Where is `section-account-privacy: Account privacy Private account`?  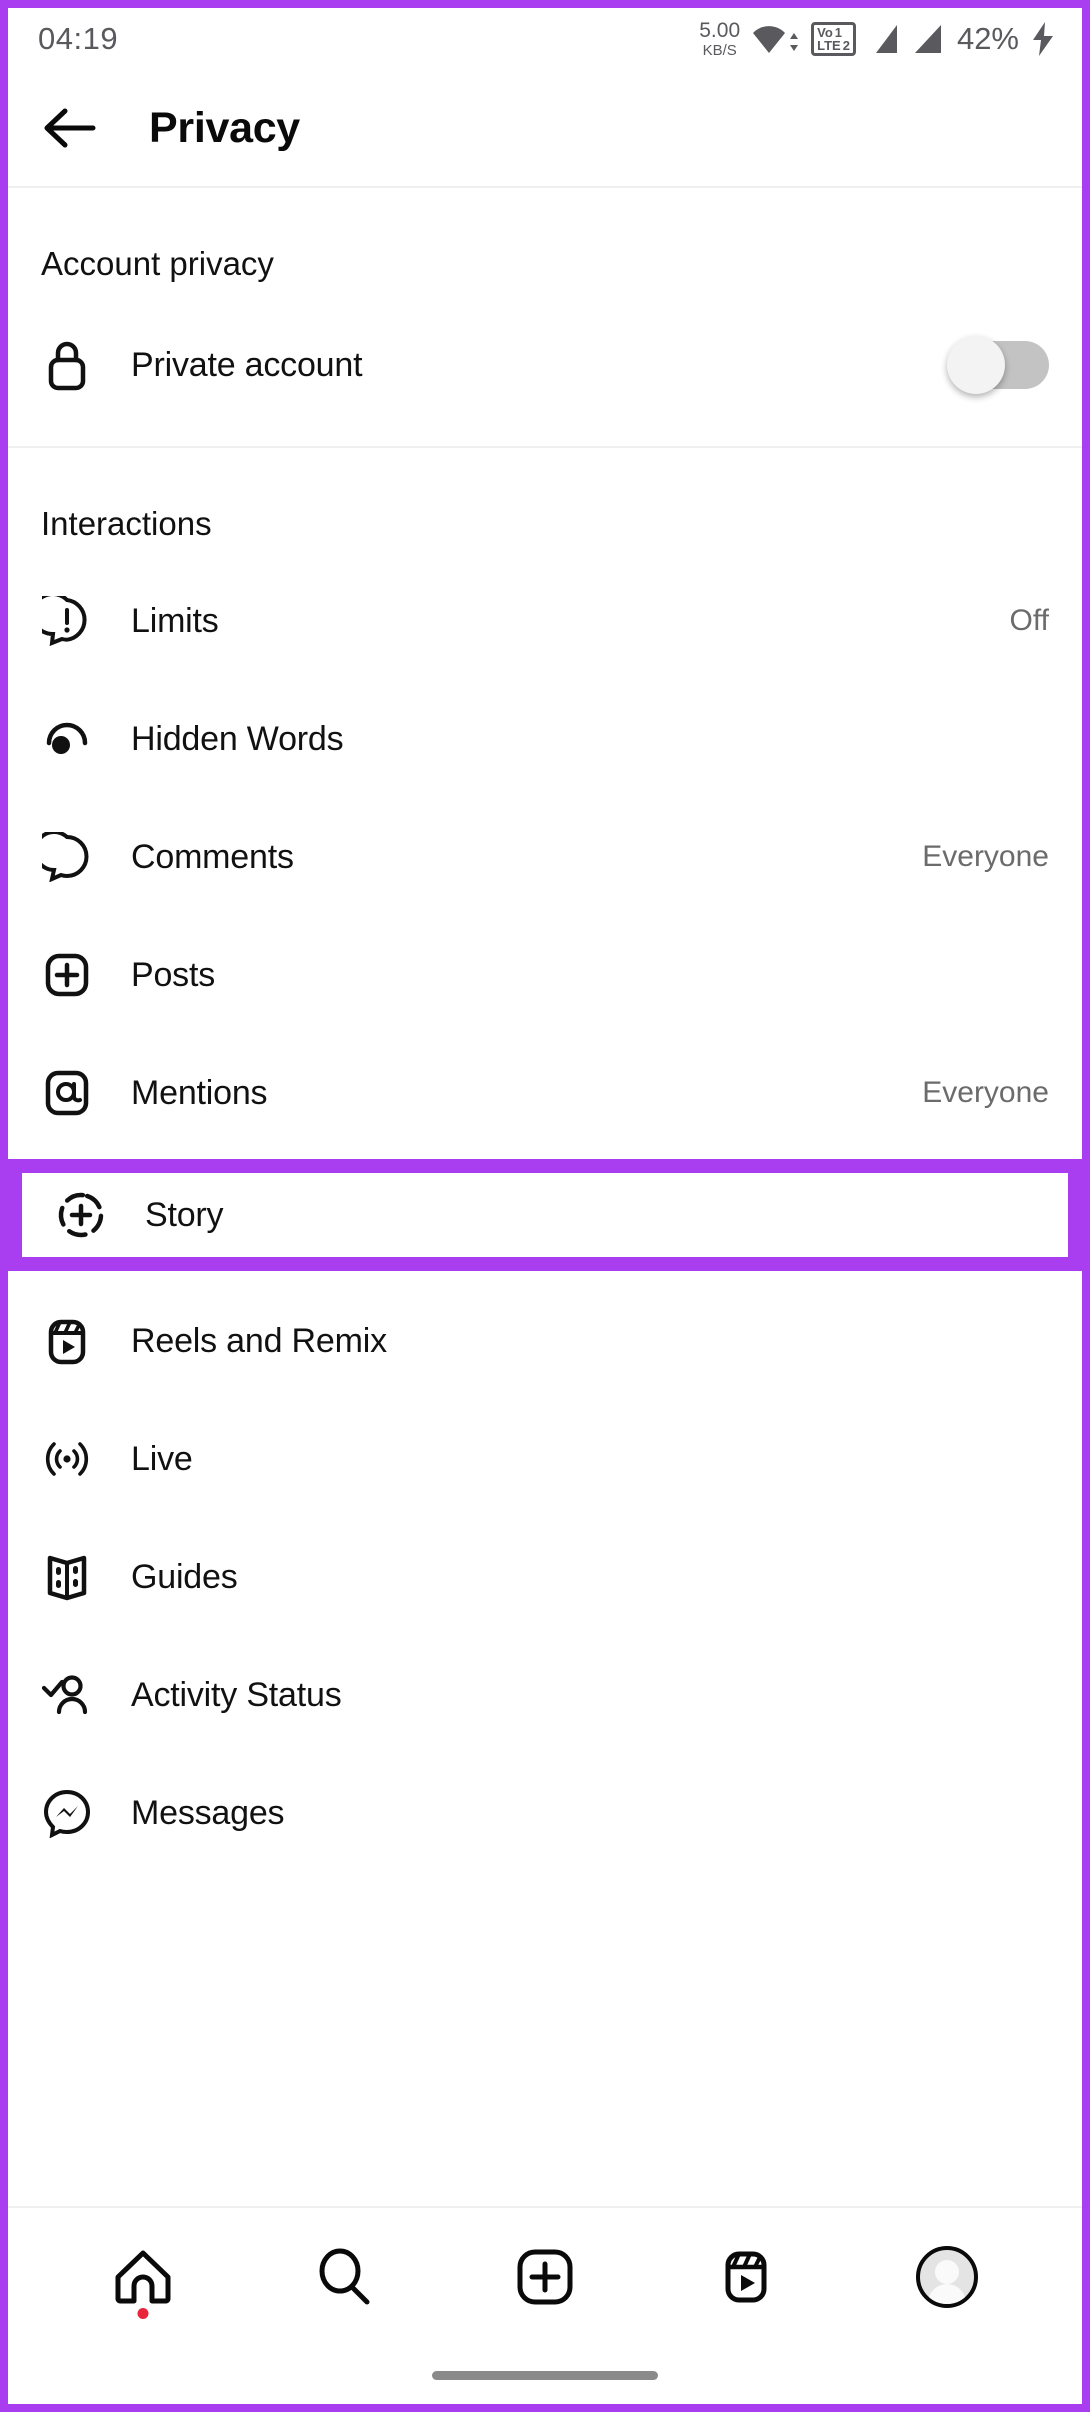 section-account-privacy: Account privacy Private account is located at coordinates (545, 318).